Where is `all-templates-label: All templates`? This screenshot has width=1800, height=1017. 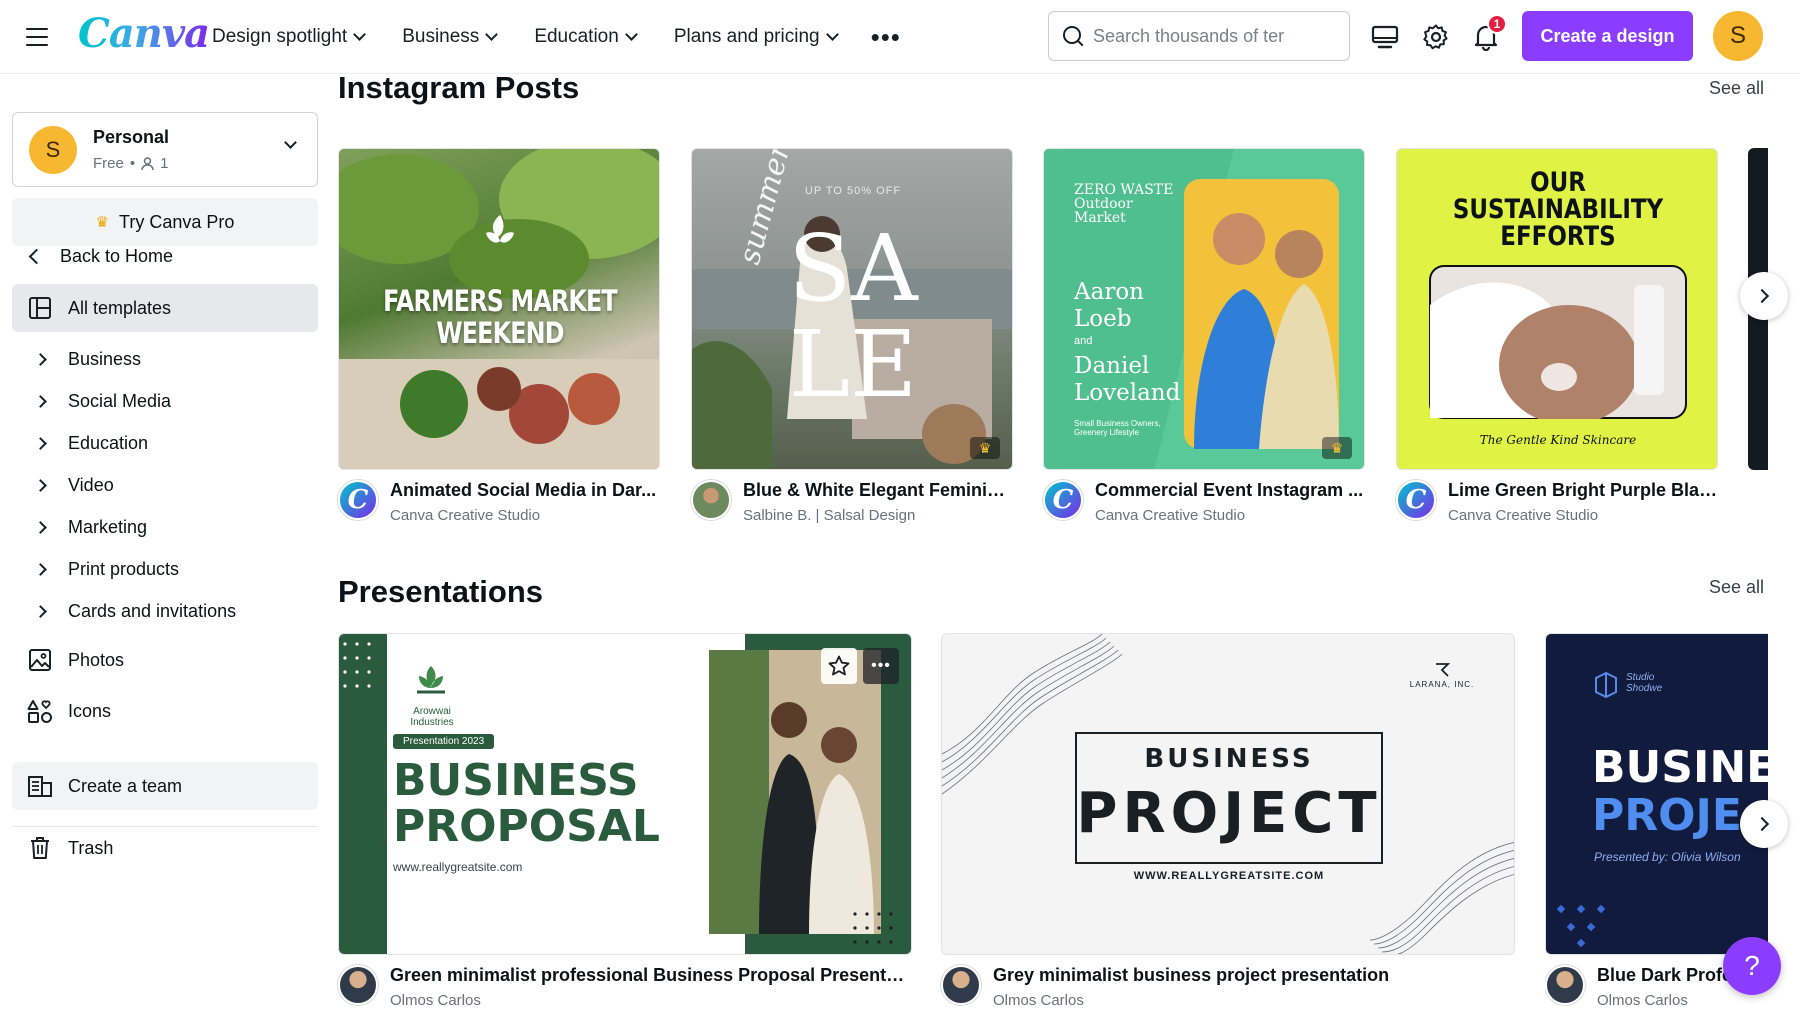
all-templates-label: All templates is located at coordinates (120, 307).